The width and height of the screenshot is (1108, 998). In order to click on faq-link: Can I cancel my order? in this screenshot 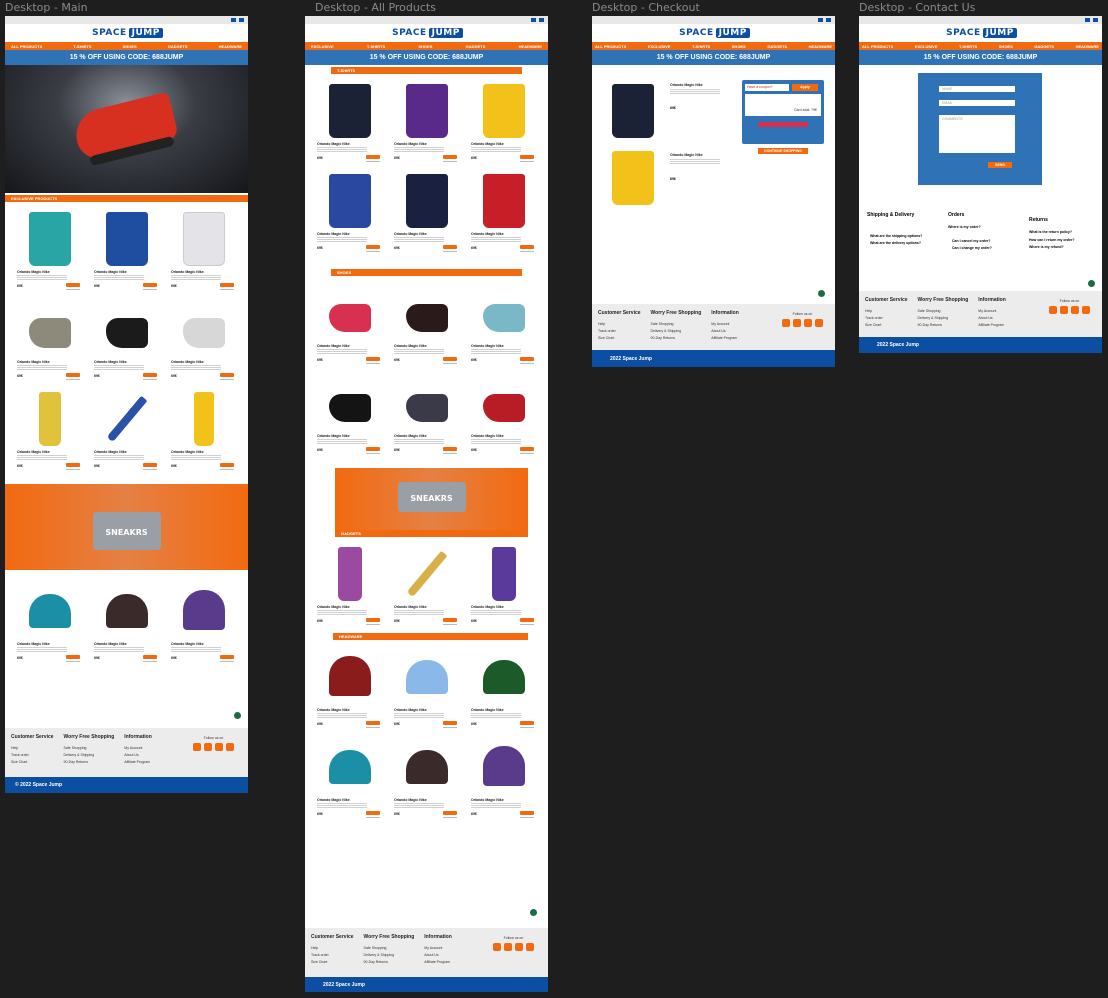, I will do `click(971, 241)`.